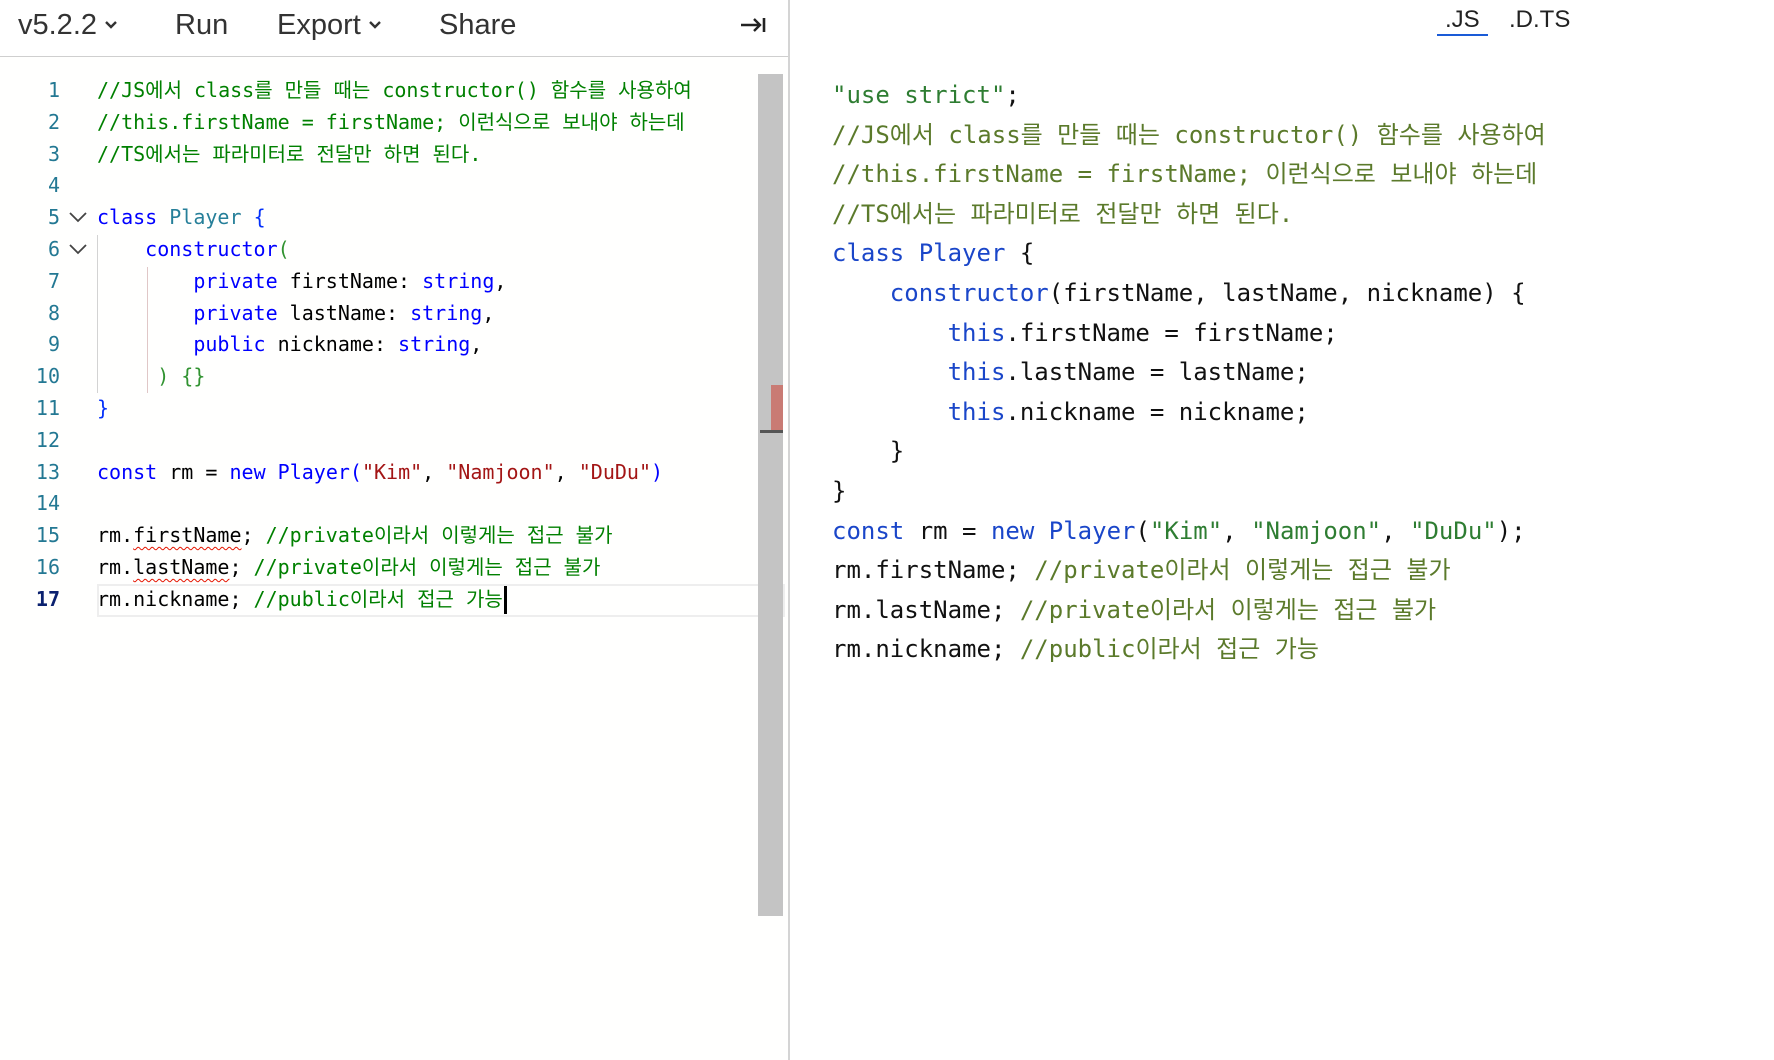  What do you see at coordinates (53, 121) in the screenshot?
I see `line-number: 2` at bounding box center [53, 121].